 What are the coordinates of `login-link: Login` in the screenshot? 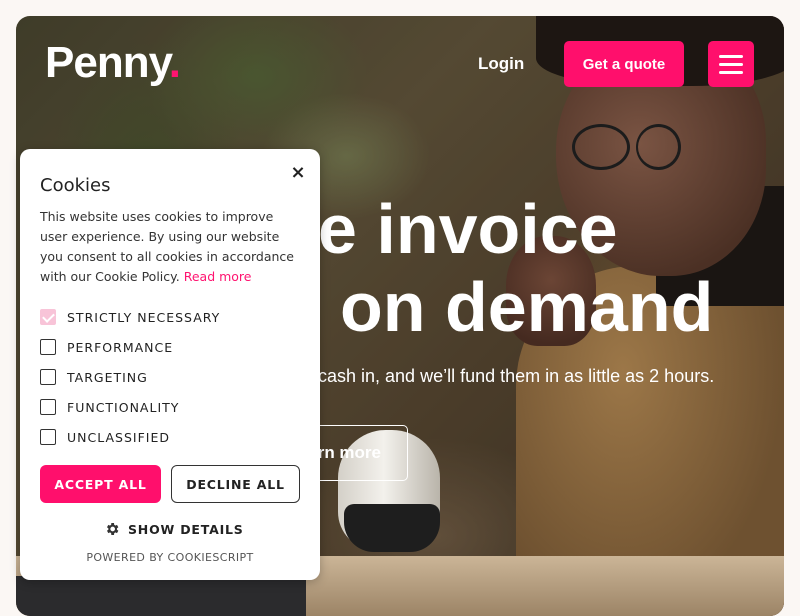 It's located at (501, 64).